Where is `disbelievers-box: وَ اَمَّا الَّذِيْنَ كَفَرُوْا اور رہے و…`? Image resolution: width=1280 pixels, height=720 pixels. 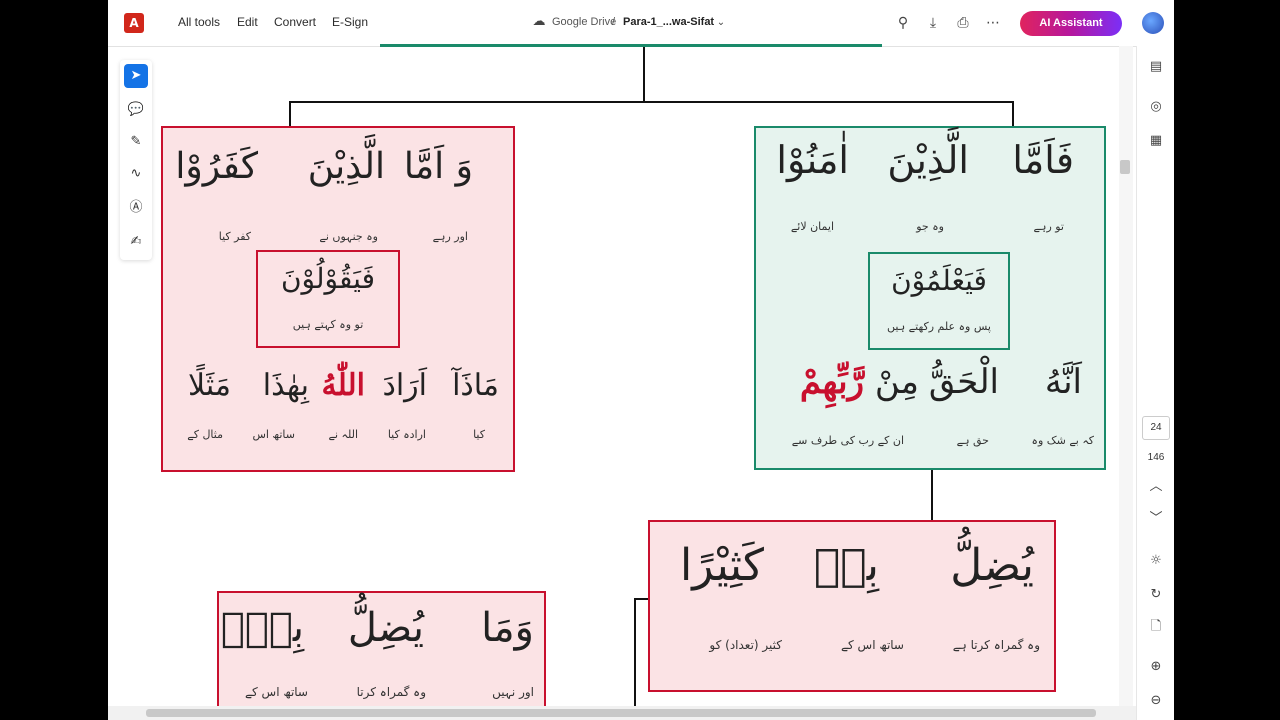 disbelievers-box: وَ اَمَّا الَّذِيْنَ كَفَرُوْا اور رہے و… is located at coordinates (338, 299).